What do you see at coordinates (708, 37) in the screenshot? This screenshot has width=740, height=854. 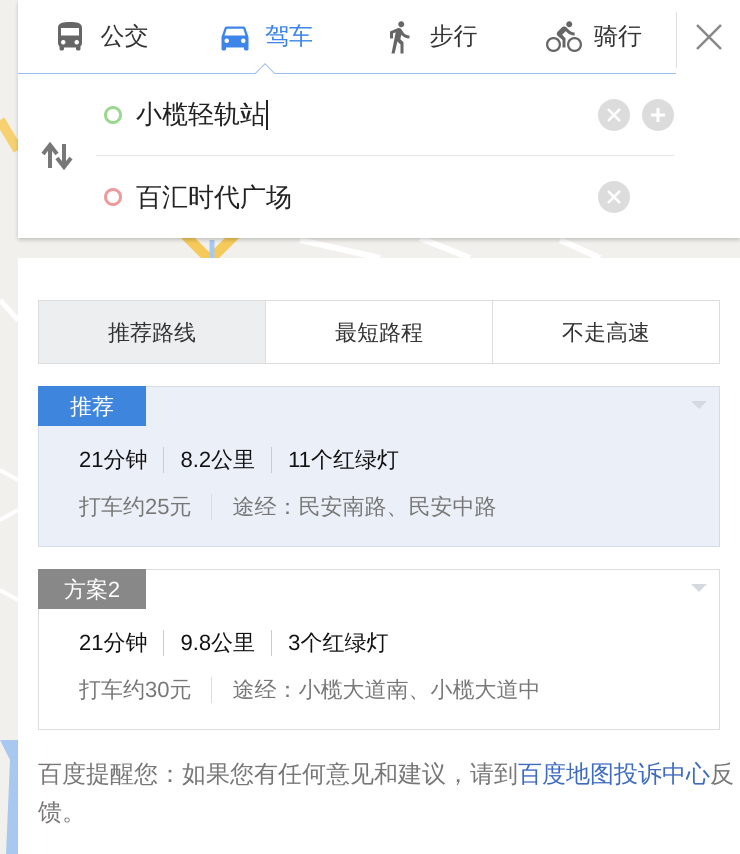 I see `close-icon` at bounding box center [708, 37].